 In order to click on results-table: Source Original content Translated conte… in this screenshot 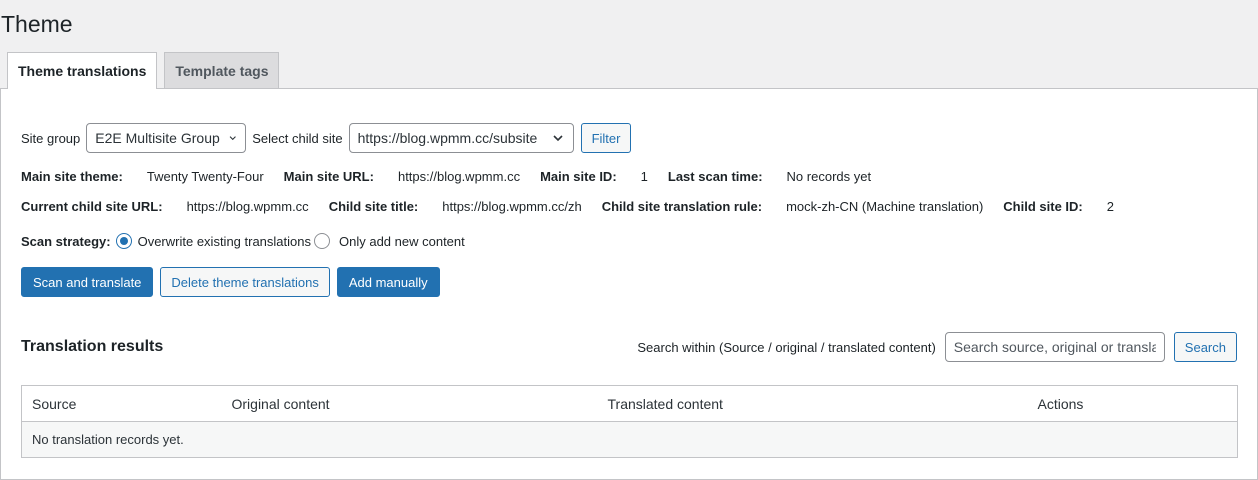, I will do `click(629, 421)`.